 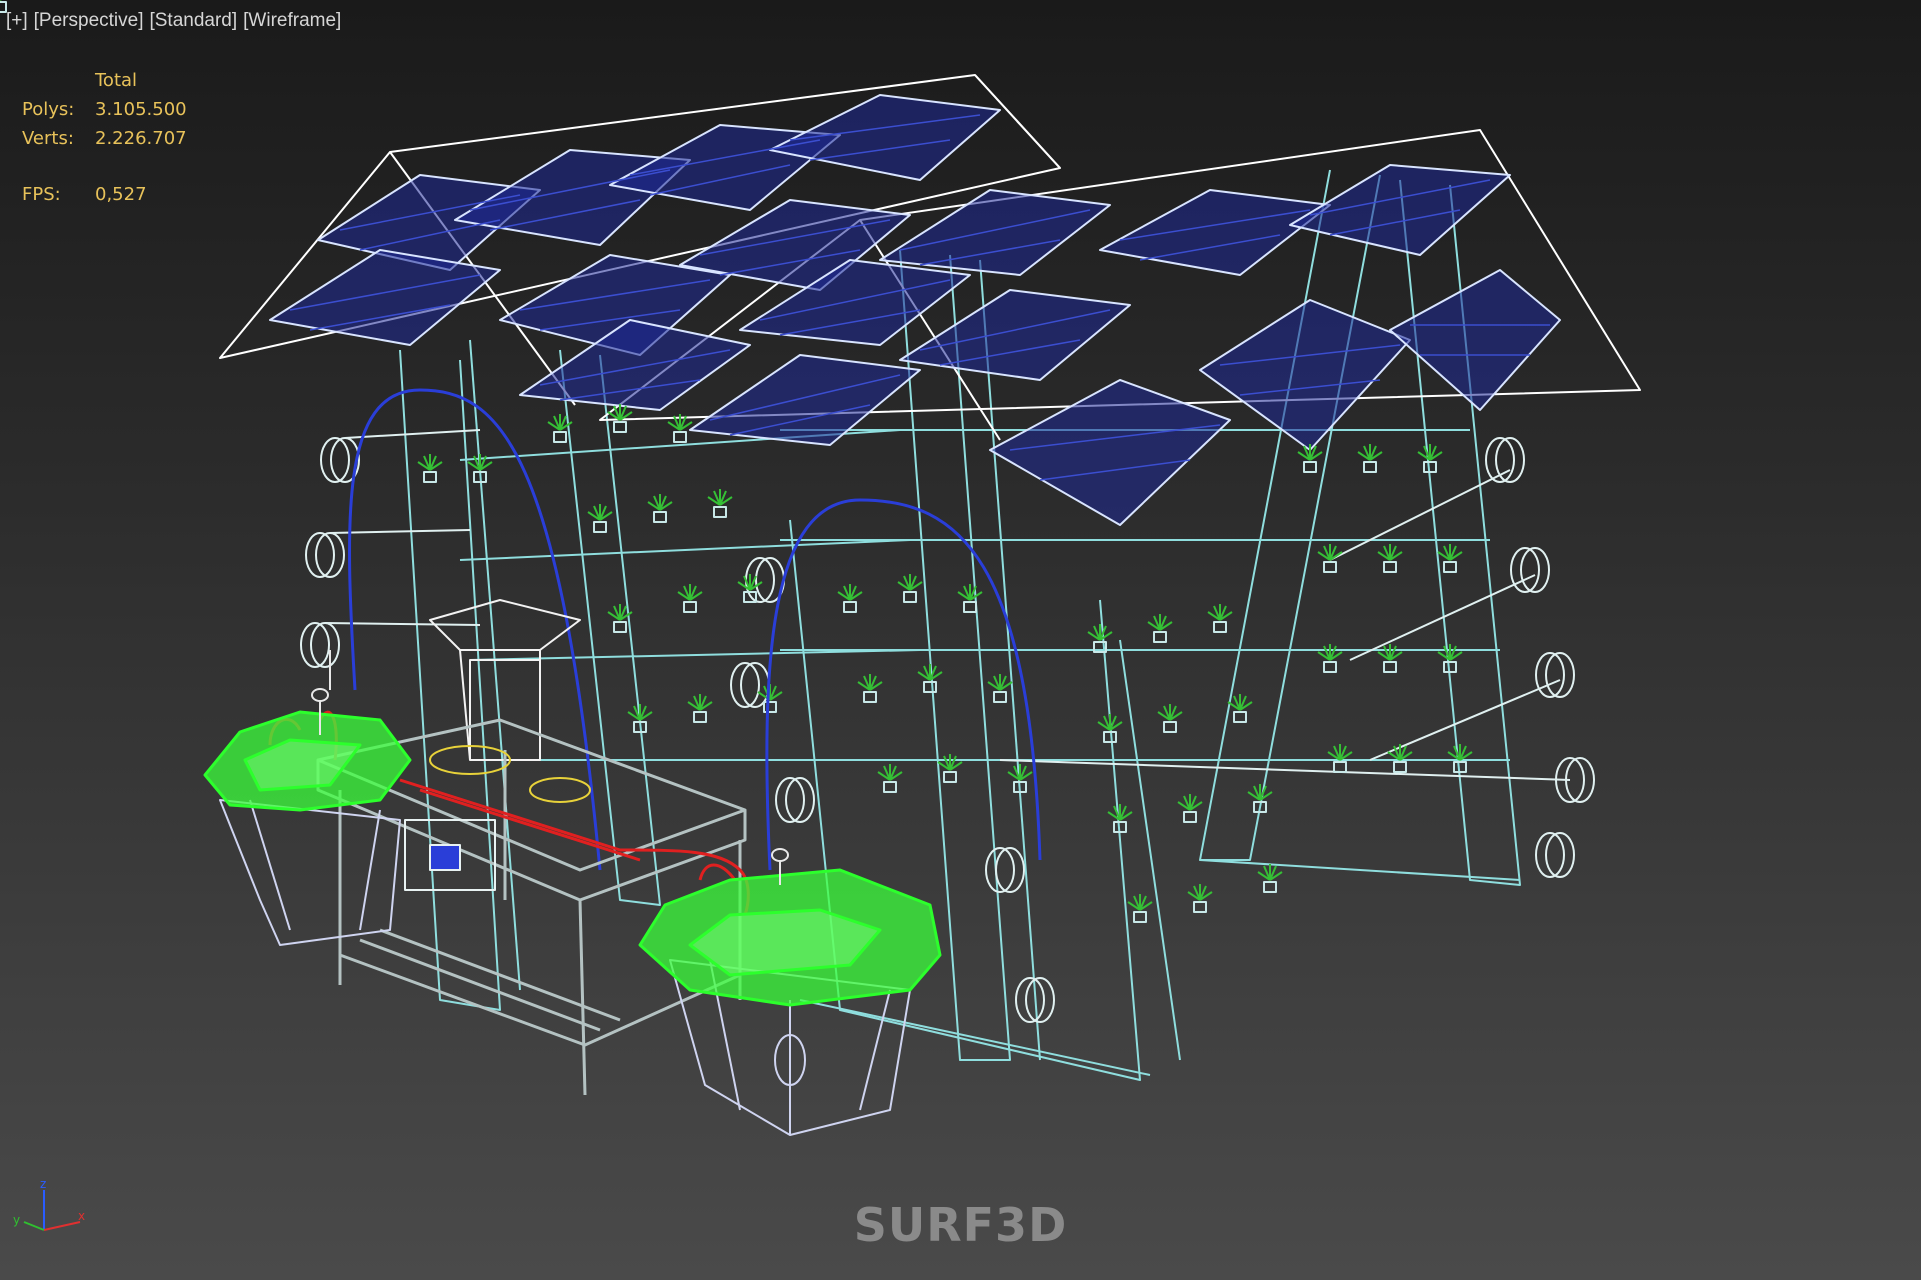 What do you see at coordinates (450, 855) in the screenshot?
I see `electrical-box` at bounding box center [450, 855].